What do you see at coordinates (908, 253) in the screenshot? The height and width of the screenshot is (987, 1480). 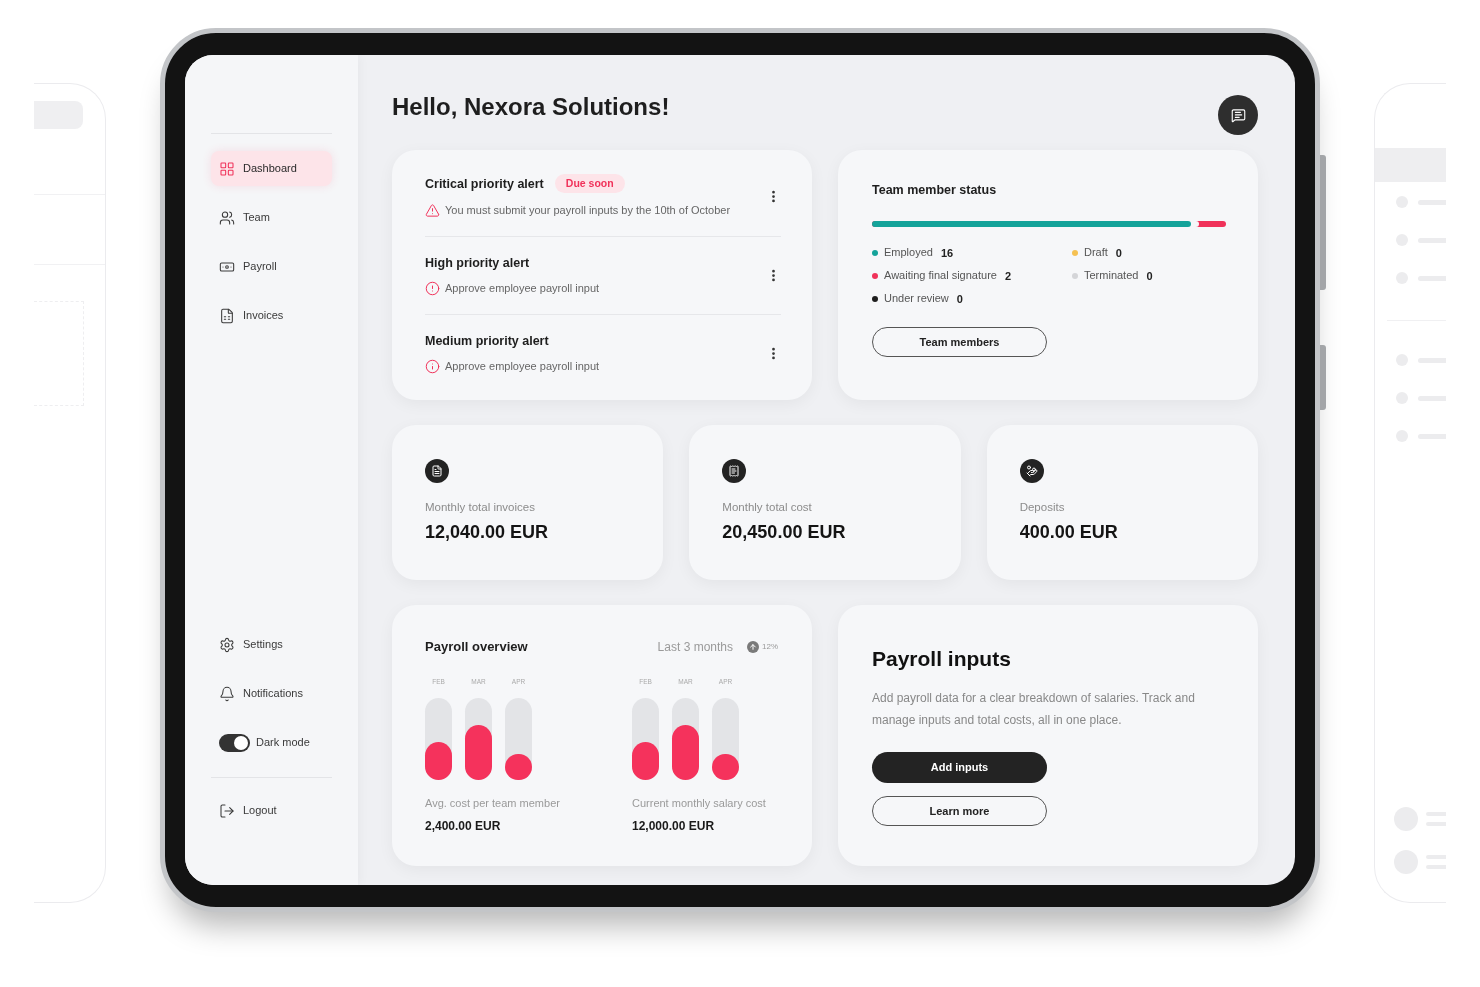 I see `status-label: Employed` at bounding box center [908, 253].